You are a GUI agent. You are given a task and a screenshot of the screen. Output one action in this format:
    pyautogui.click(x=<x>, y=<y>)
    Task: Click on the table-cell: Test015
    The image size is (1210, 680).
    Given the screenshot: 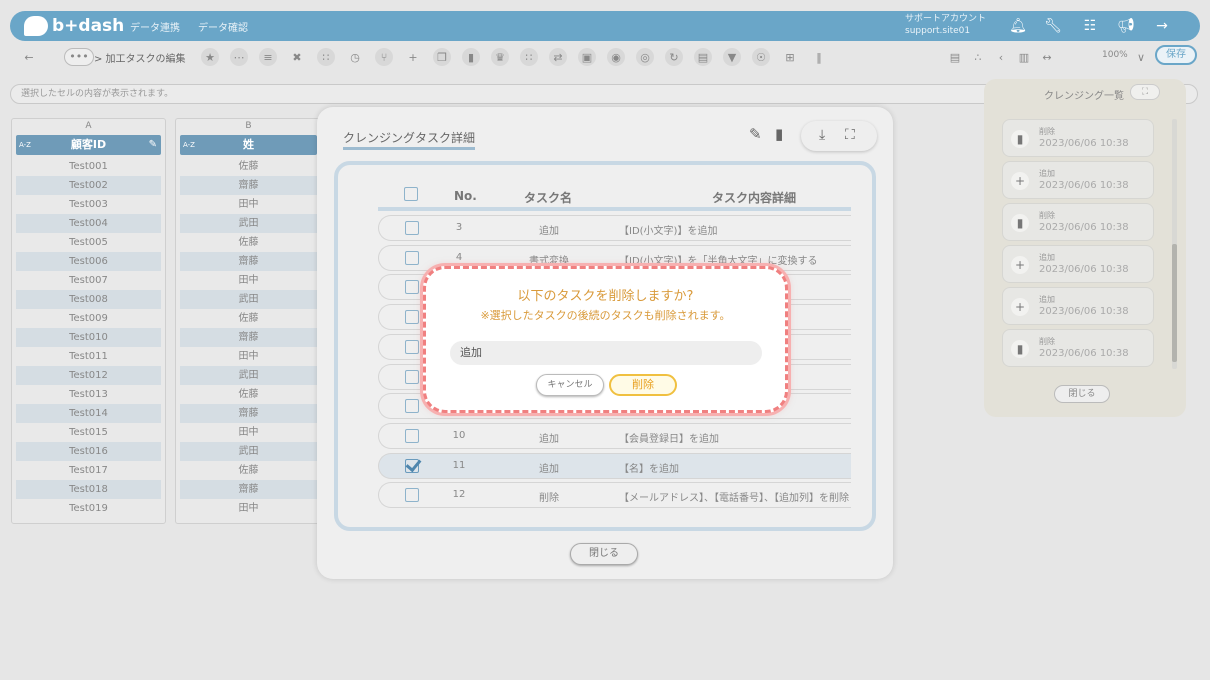 What is the action you would take?
    pyautogui.click(x=88, y=432)
    